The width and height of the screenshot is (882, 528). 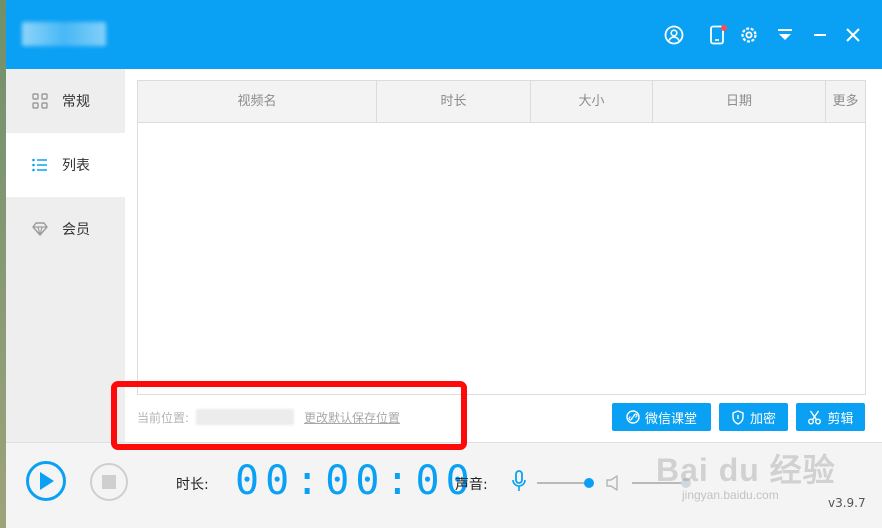 I want to click on stop-icon, so click(x=109, y=482).